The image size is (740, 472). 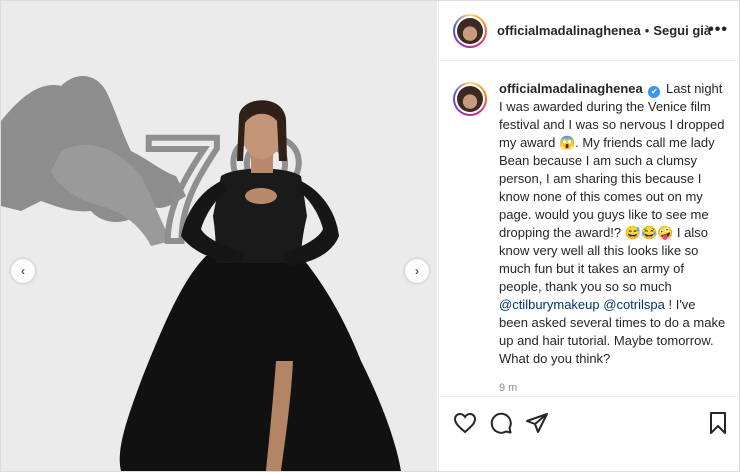 I want to click on caption-username: officialmadalinaghenea, so click(x=571, y=88).